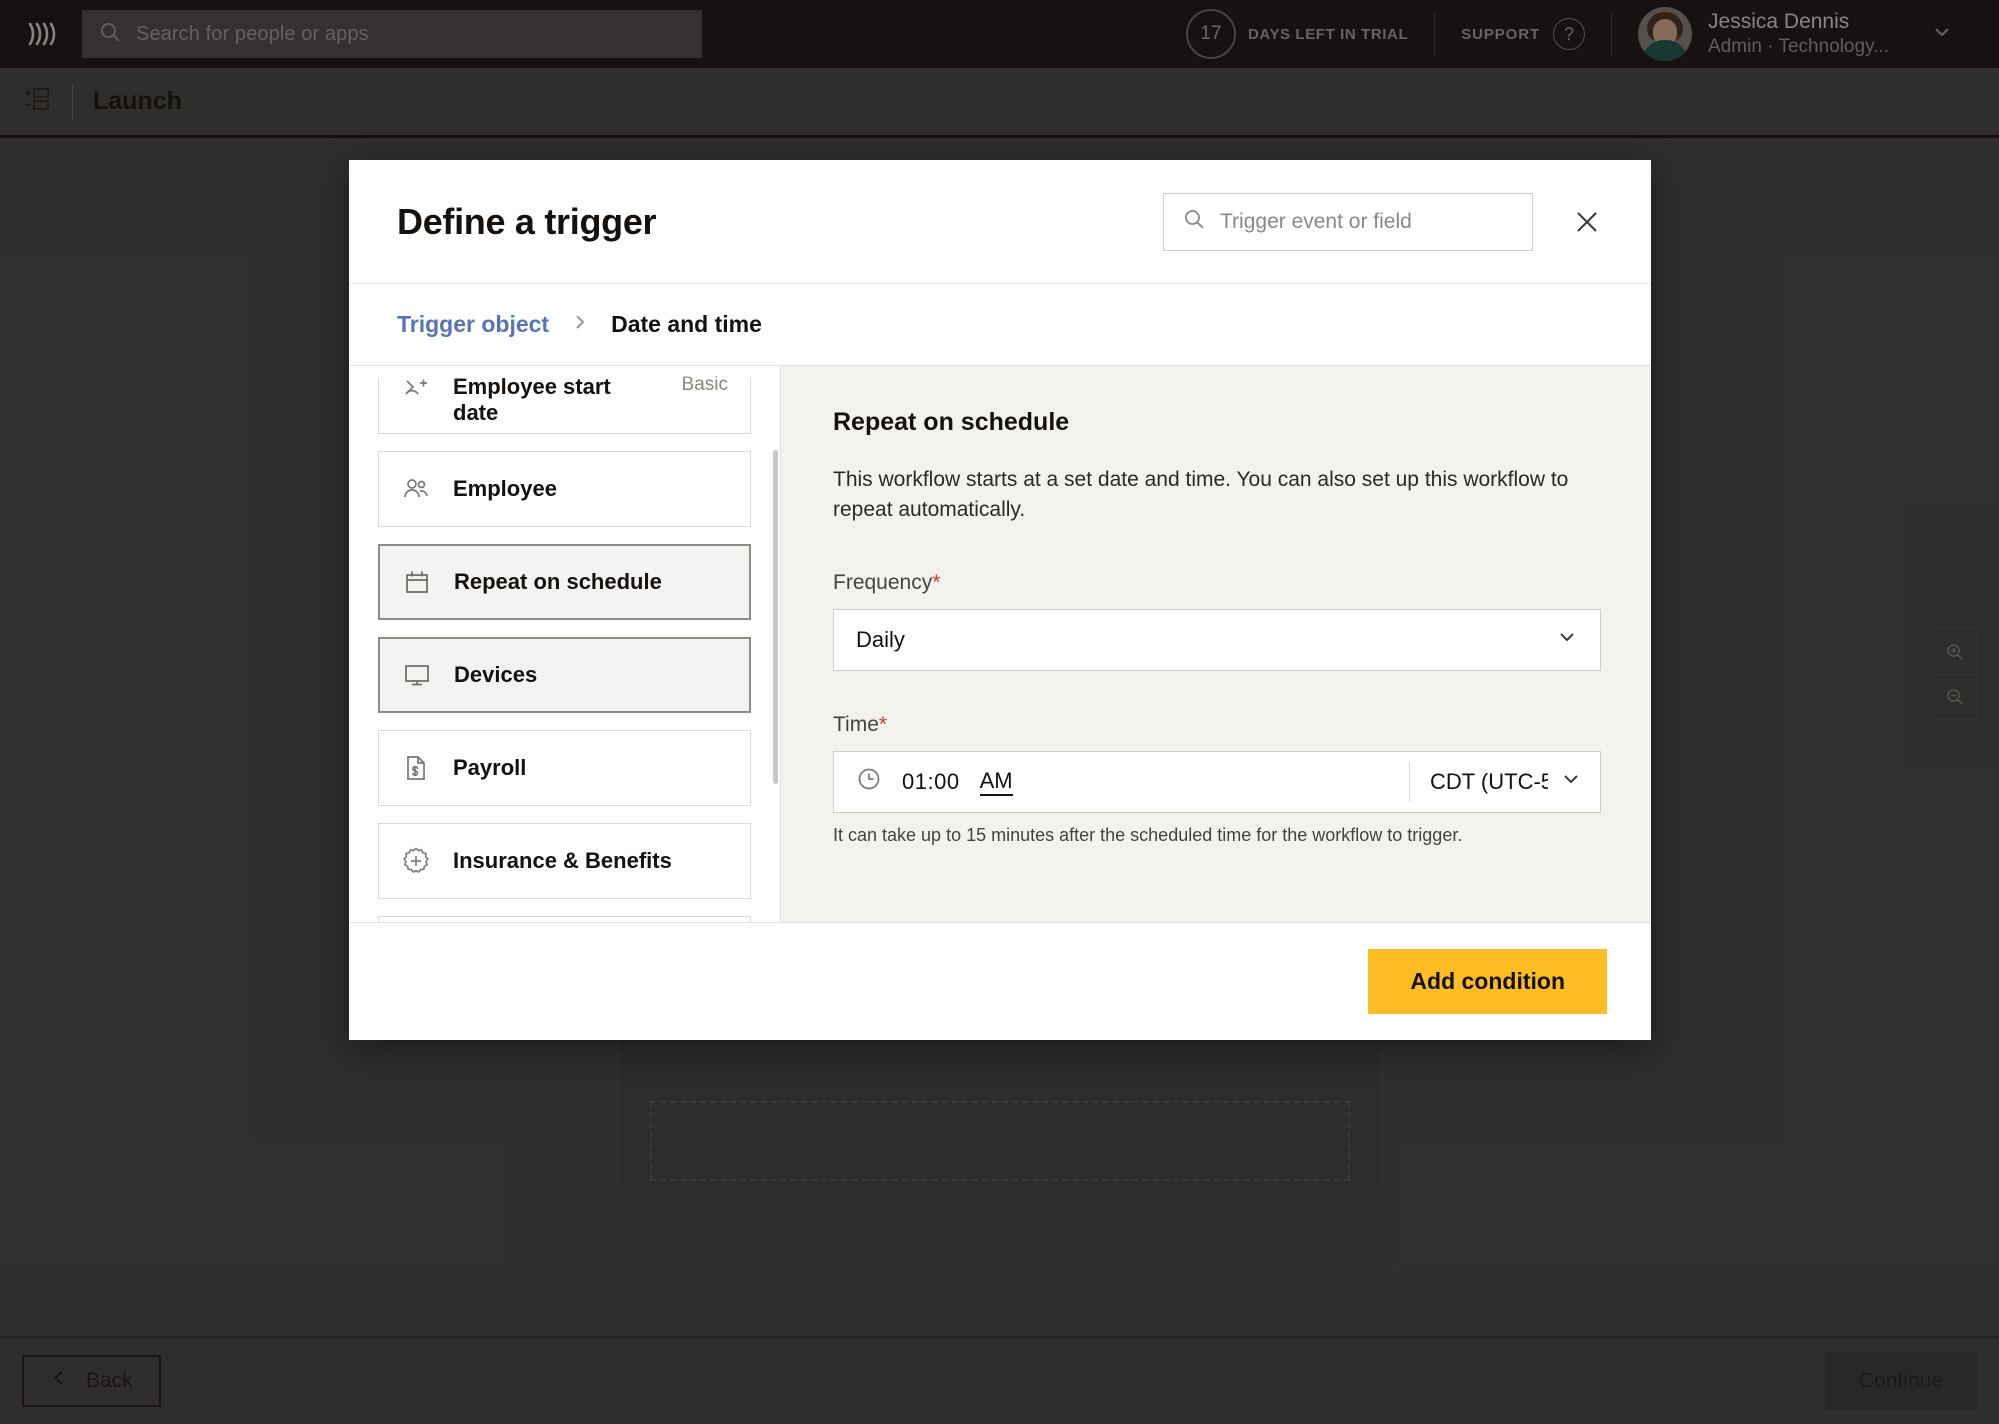  What do you see at coordinates (996, 782) in the screenshot?
I see `time-meridiem: AM` at bounding box center [996, 782].